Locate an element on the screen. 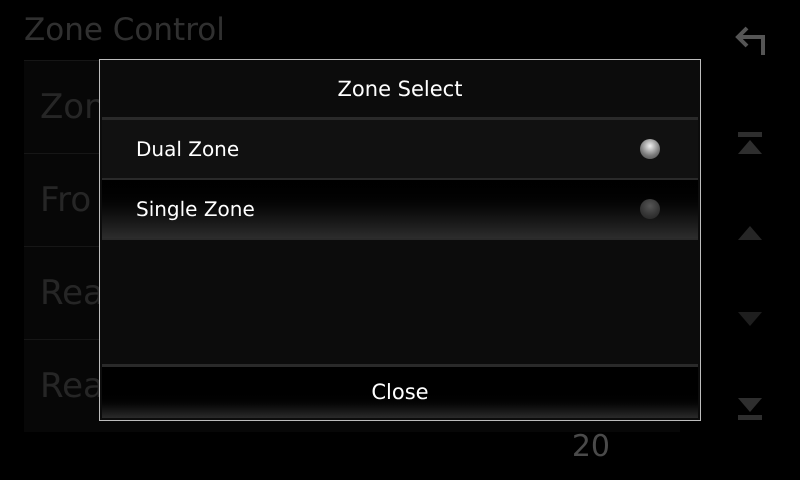  value-text: 20 is located at coordinates (591, 447).